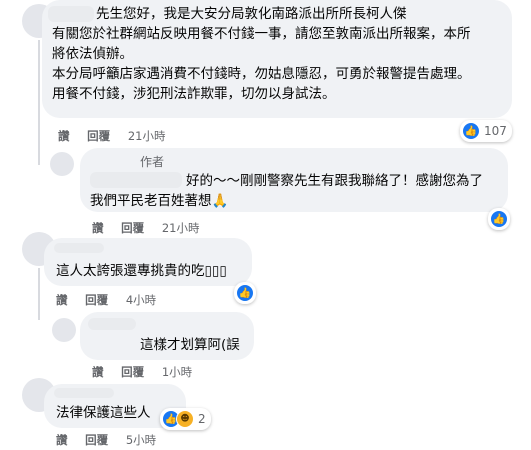 This screenshot has height=450, width=531. I want to click on timestamp: 5小時, so click(141, 440).